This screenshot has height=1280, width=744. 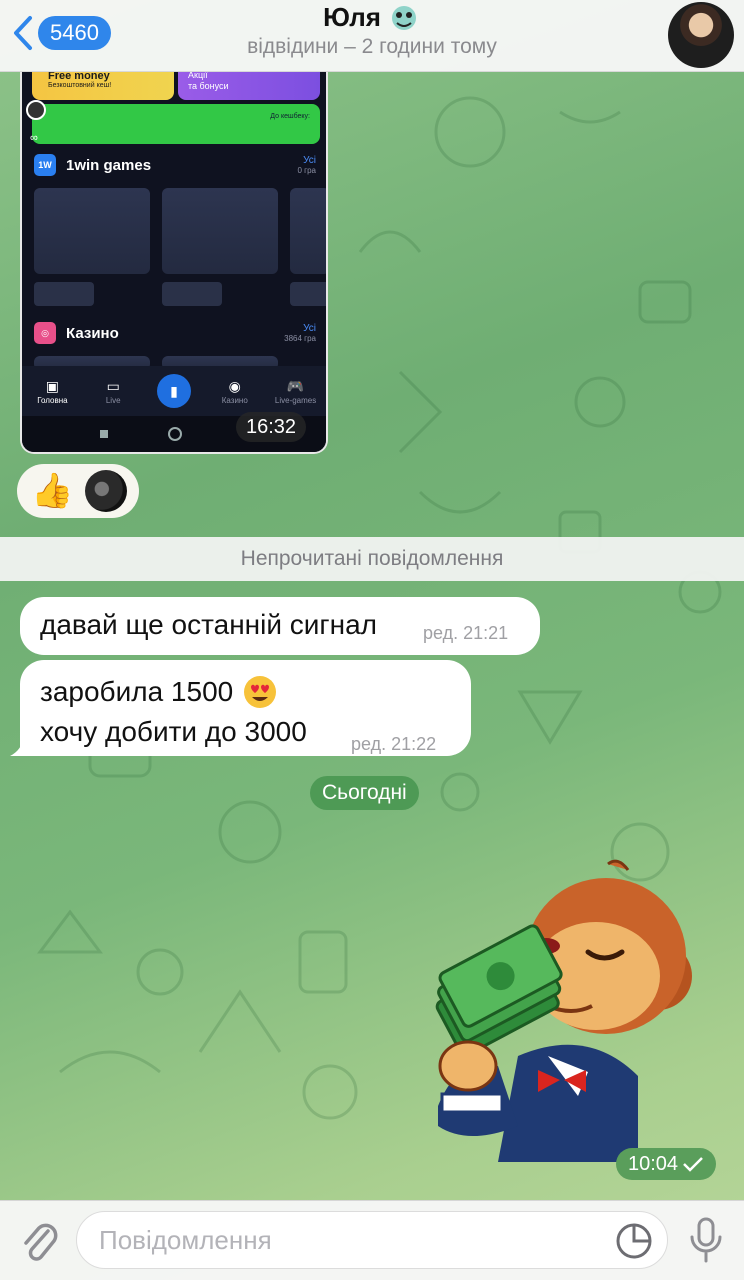 I want to click on monkey-money-sticker, so click(x=568, y=1009).